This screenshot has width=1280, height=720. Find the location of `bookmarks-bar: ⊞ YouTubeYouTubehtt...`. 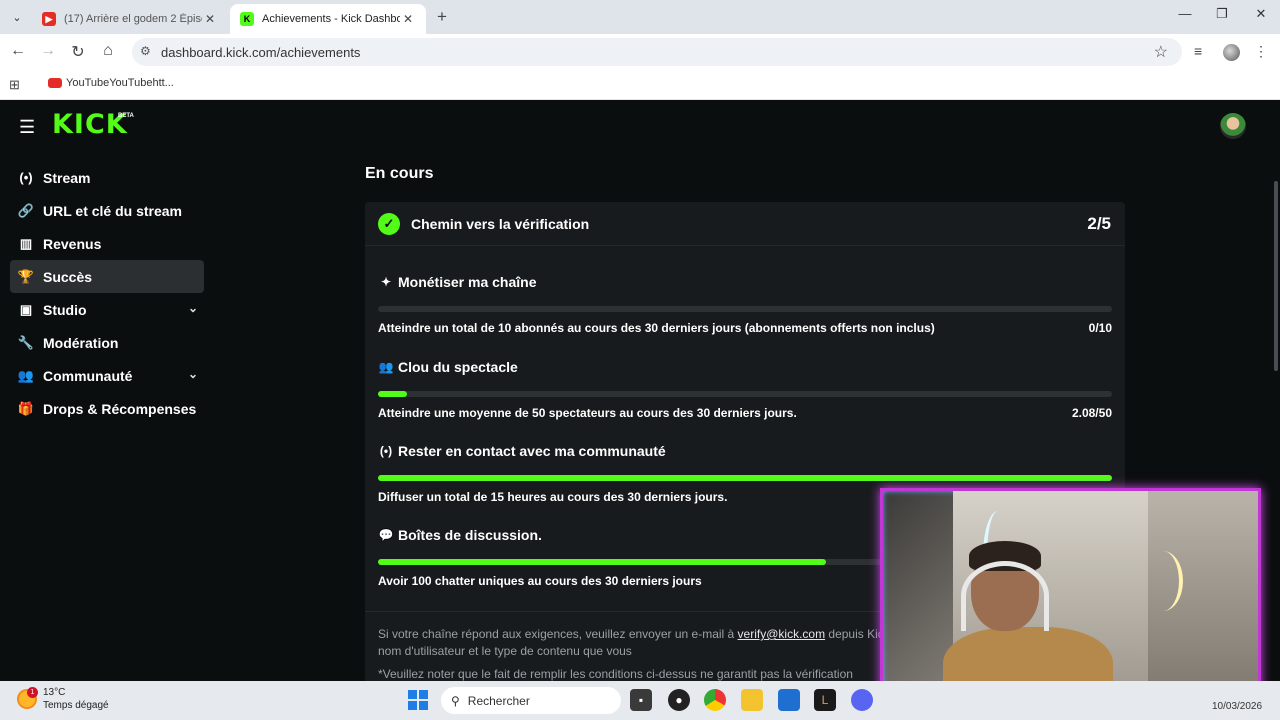

bookmarks-bar: ⊞ YouTubeYouTubehtt... is located at coordinates (640, 85).